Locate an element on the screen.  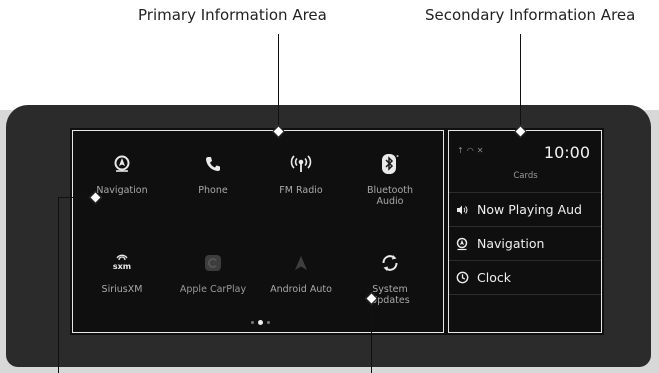
primary-area-callout: Primary Information Area is located at coordinates (232, 15).